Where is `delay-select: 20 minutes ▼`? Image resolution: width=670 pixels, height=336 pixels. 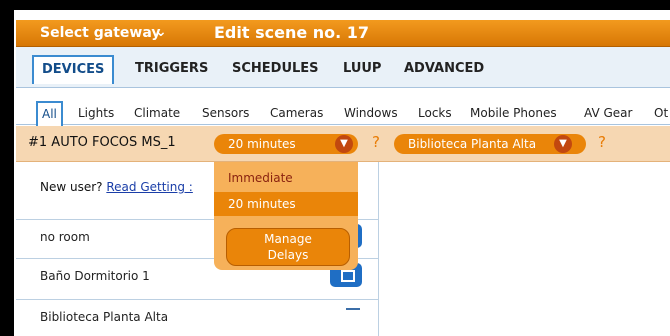
delay-select: 20 minutes ▼ is located at coordinates (286, 144).